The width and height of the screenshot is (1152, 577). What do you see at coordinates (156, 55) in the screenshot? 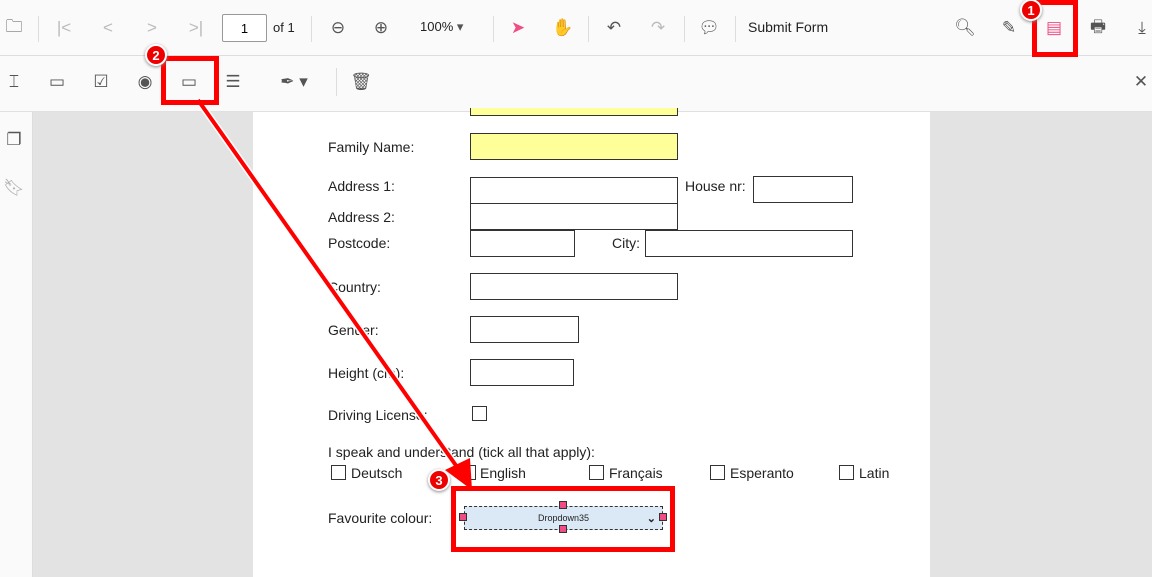
I see `badge-2: 2` at bounding box center [156, 55].